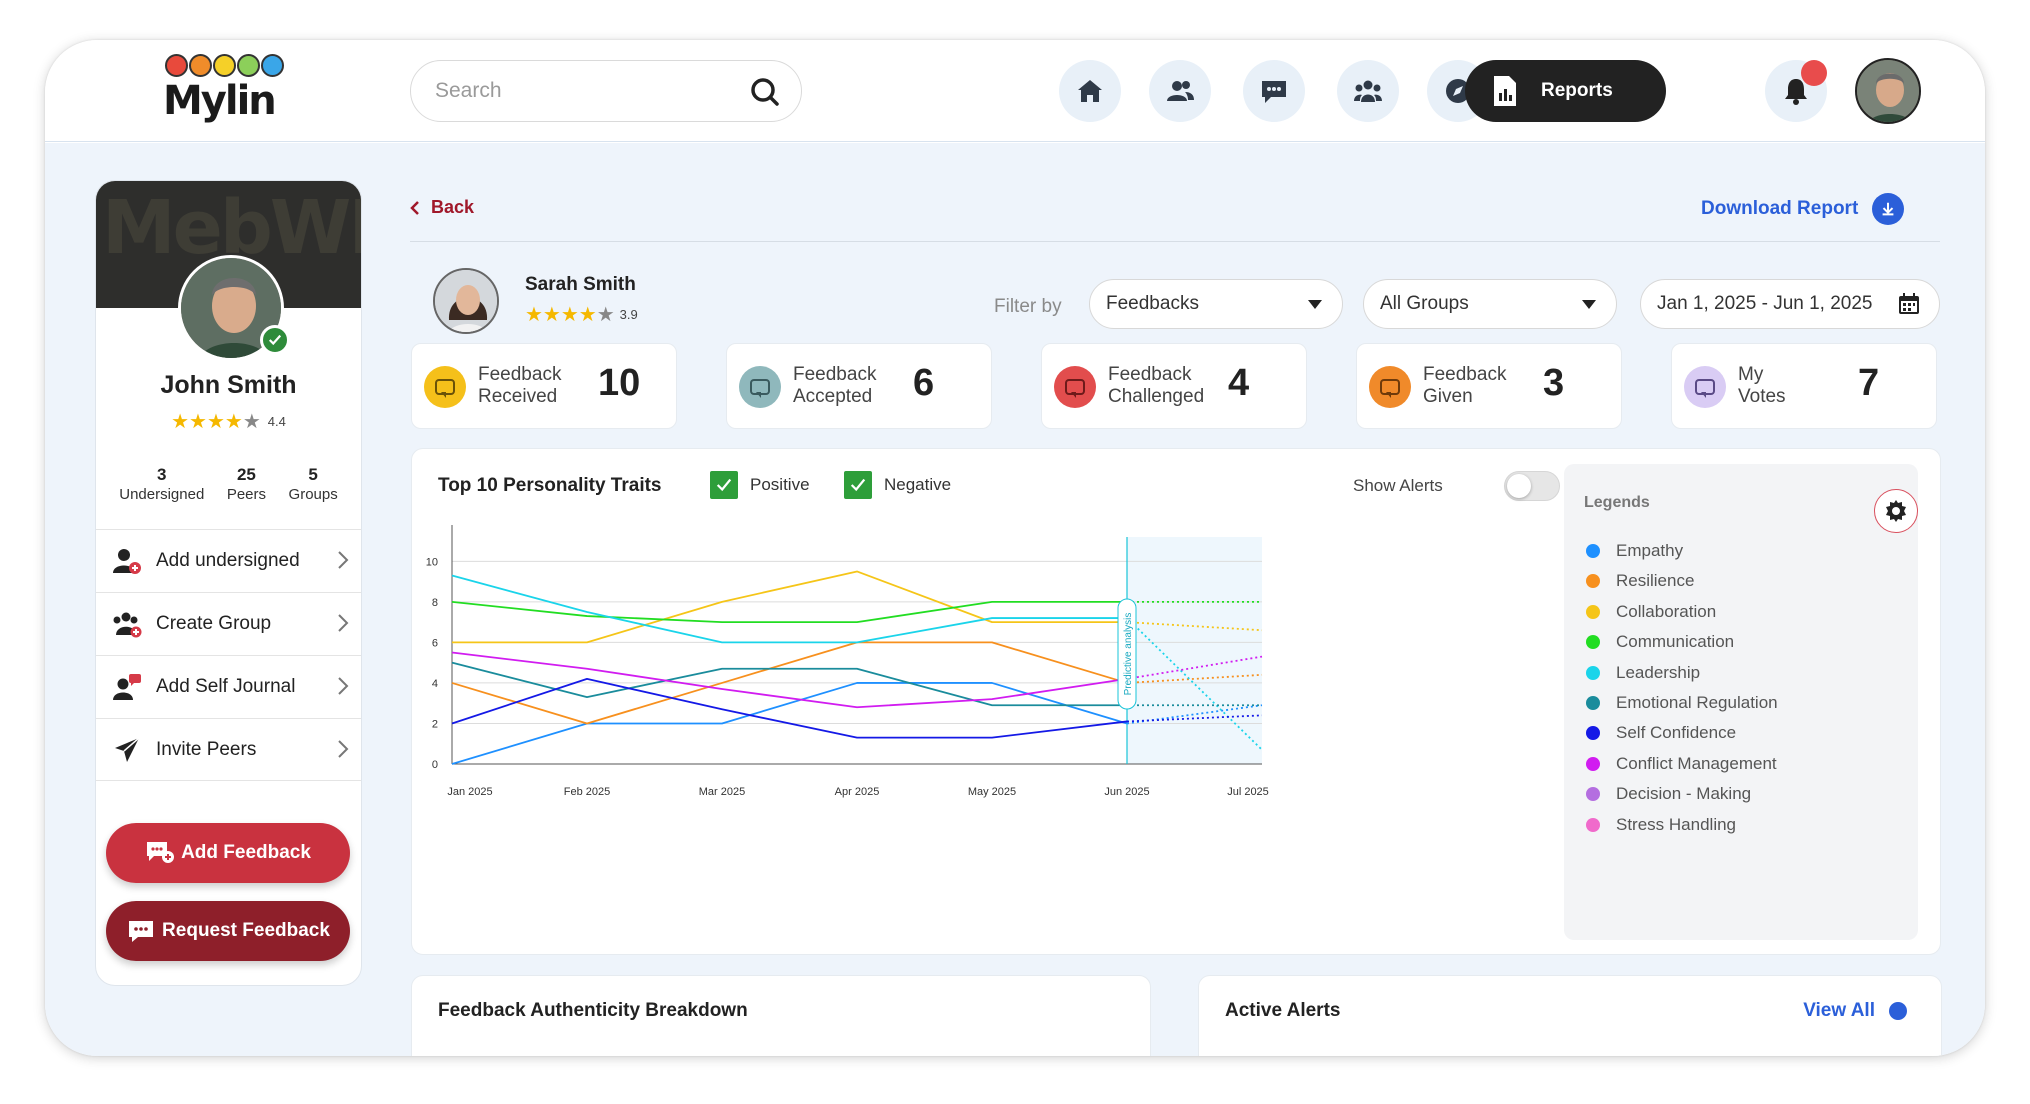  I want to click on legend-item: Emotional Regulation, so click(1682, 703).